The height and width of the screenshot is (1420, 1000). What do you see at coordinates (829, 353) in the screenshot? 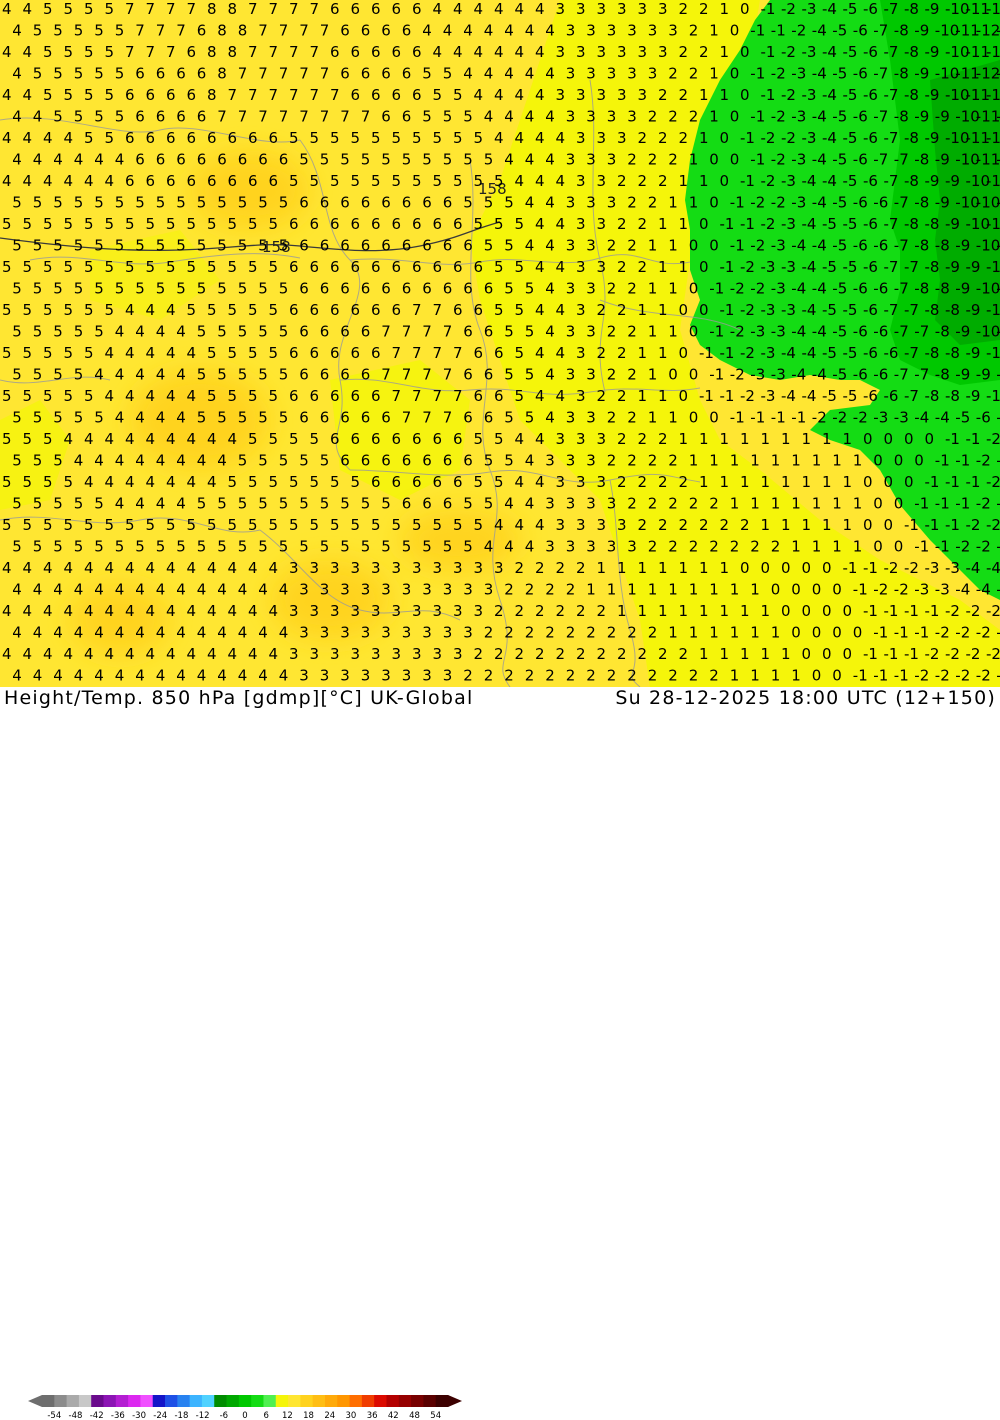
I see `temperature-value: -5` at bounding box center [829, 353].